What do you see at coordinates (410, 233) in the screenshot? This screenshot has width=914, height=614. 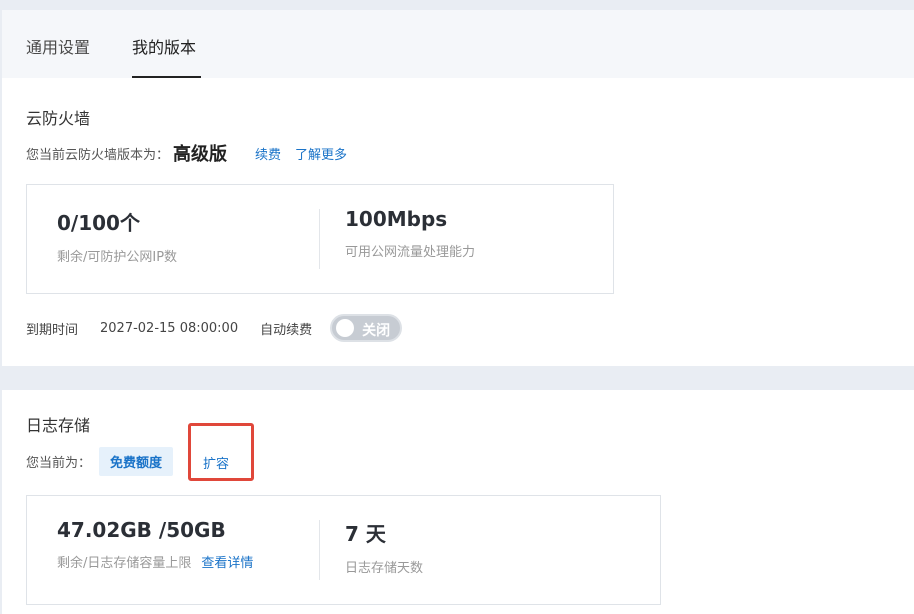 I see `traffic-capacity-stat: 100Mbps 可用公网流量处理能力` at bounding box center [410, 233].